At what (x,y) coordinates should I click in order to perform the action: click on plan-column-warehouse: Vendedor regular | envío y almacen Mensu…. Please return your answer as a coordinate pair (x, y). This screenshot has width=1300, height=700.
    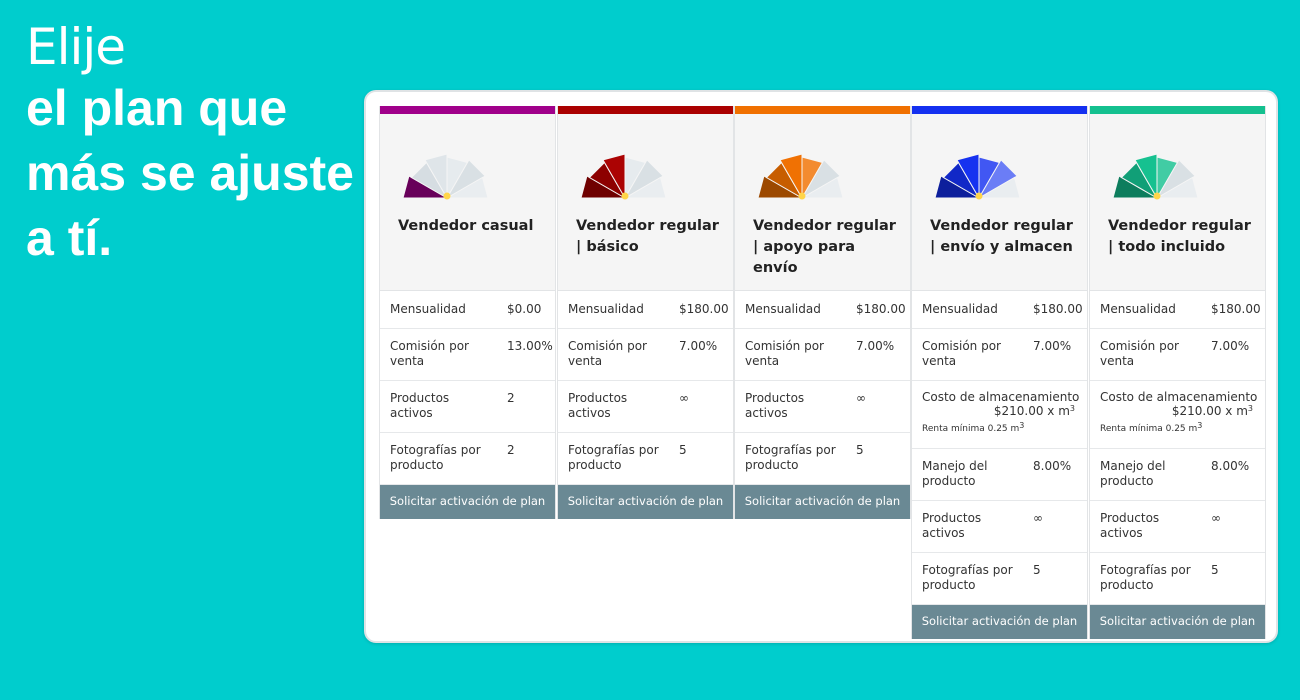
    Looking at the image, I should click on (999, 372).